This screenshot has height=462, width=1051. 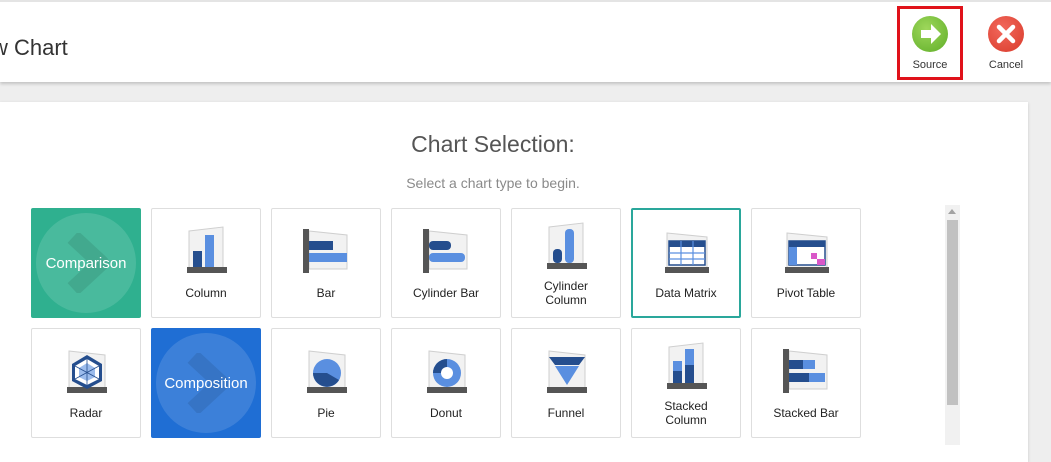 I want to click on tile-bar-label: Bar, so click(x=326, y=293).